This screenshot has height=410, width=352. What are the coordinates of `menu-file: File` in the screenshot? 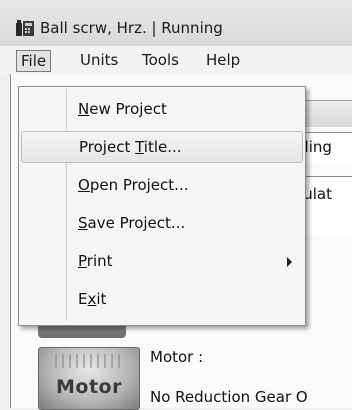 It's located at (34, 61).